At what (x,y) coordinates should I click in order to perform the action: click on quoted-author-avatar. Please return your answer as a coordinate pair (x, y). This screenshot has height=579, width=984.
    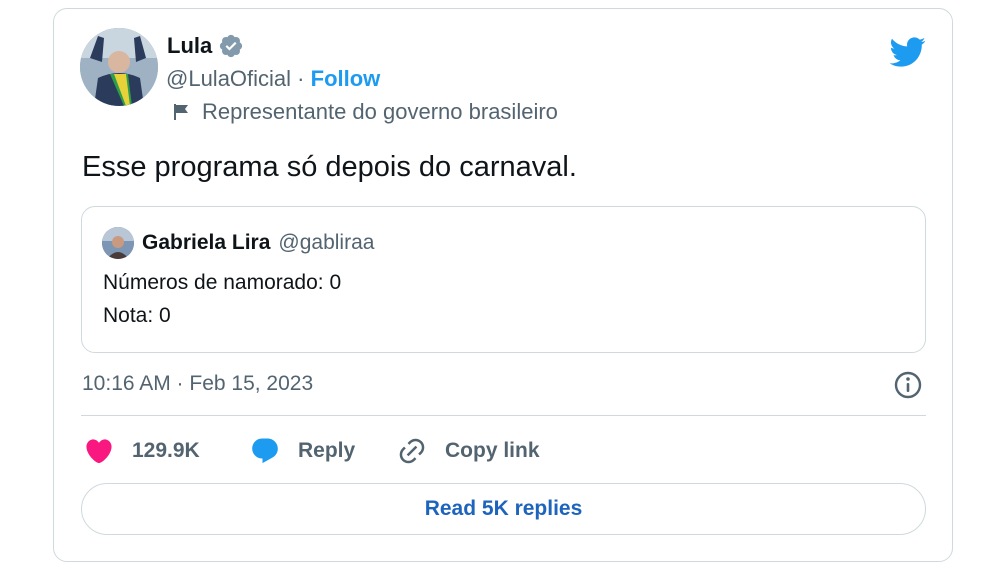
    Looking at the image, I should click on (118, 243).